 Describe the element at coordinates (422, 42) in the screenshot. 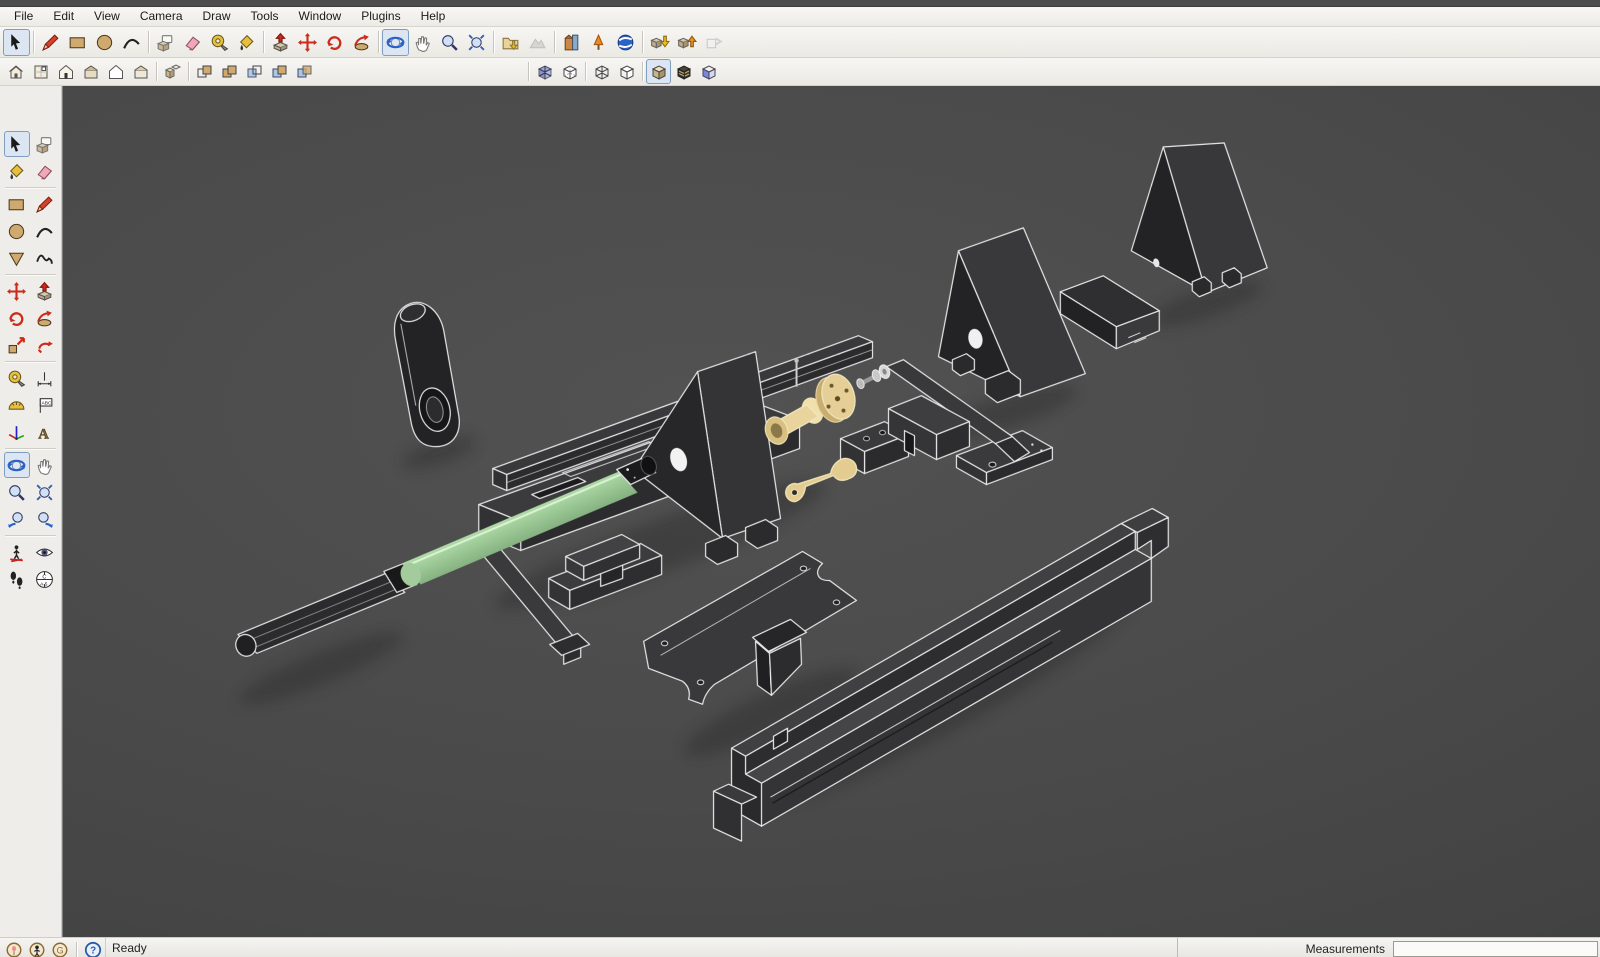

I see `pan-button` at that location.